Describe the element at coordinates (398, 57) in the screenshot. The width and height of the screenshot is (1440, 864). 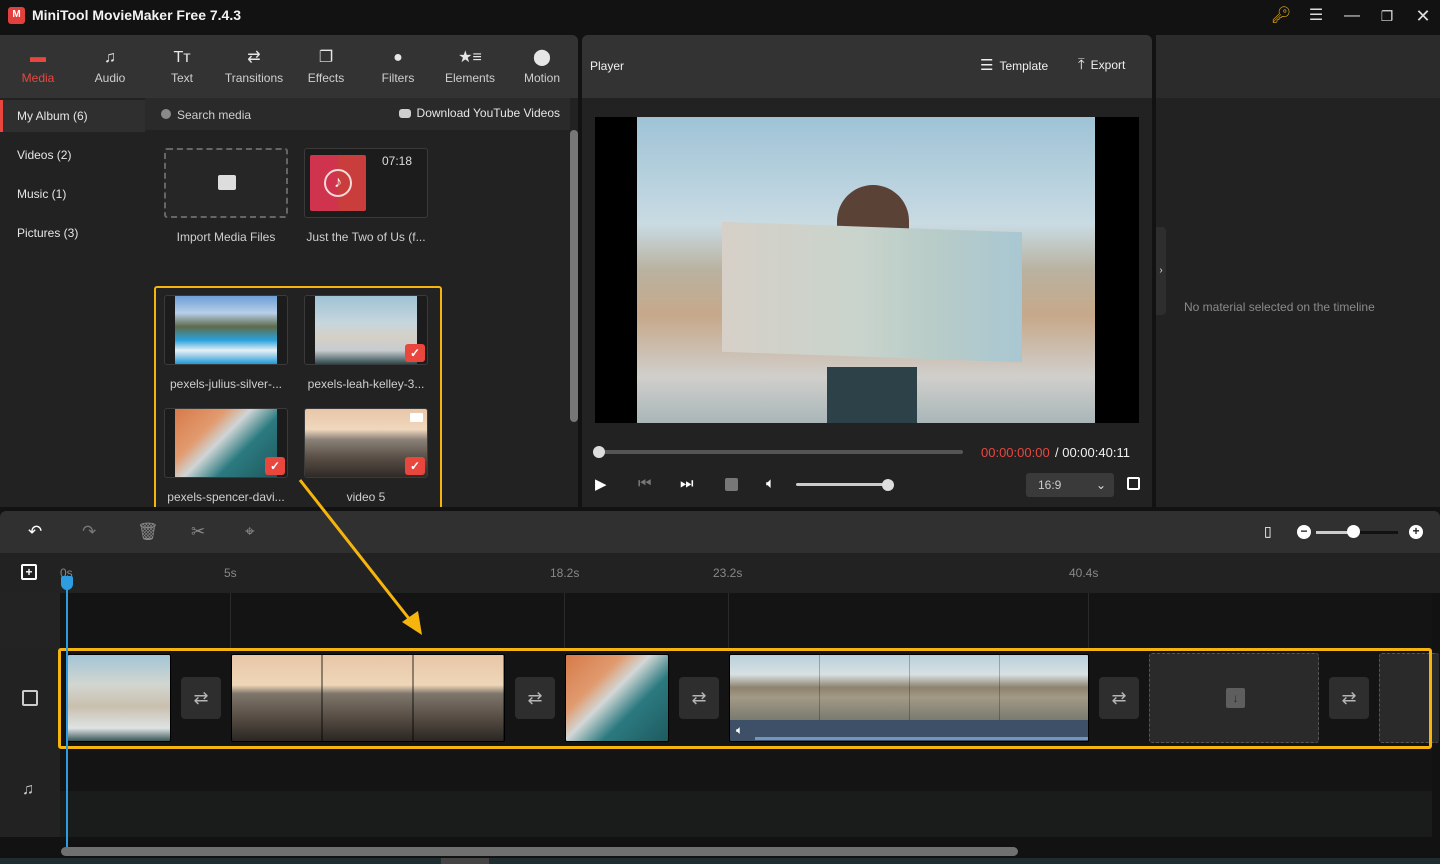
I see `circles-icon: ●` at that location.